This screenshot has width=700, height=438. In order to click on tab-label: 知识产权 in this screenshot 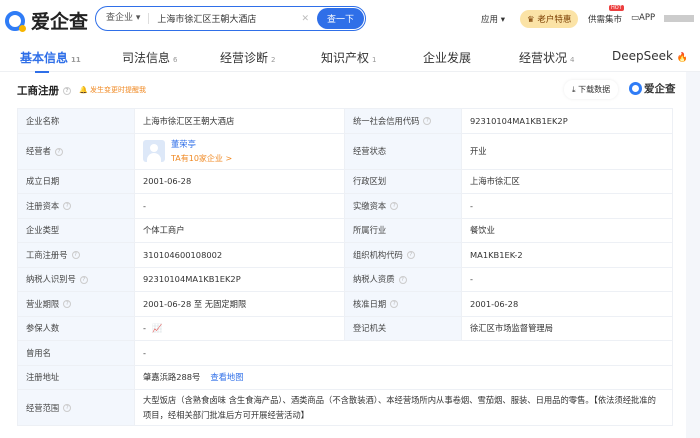, I will do `click(345, 58)`.